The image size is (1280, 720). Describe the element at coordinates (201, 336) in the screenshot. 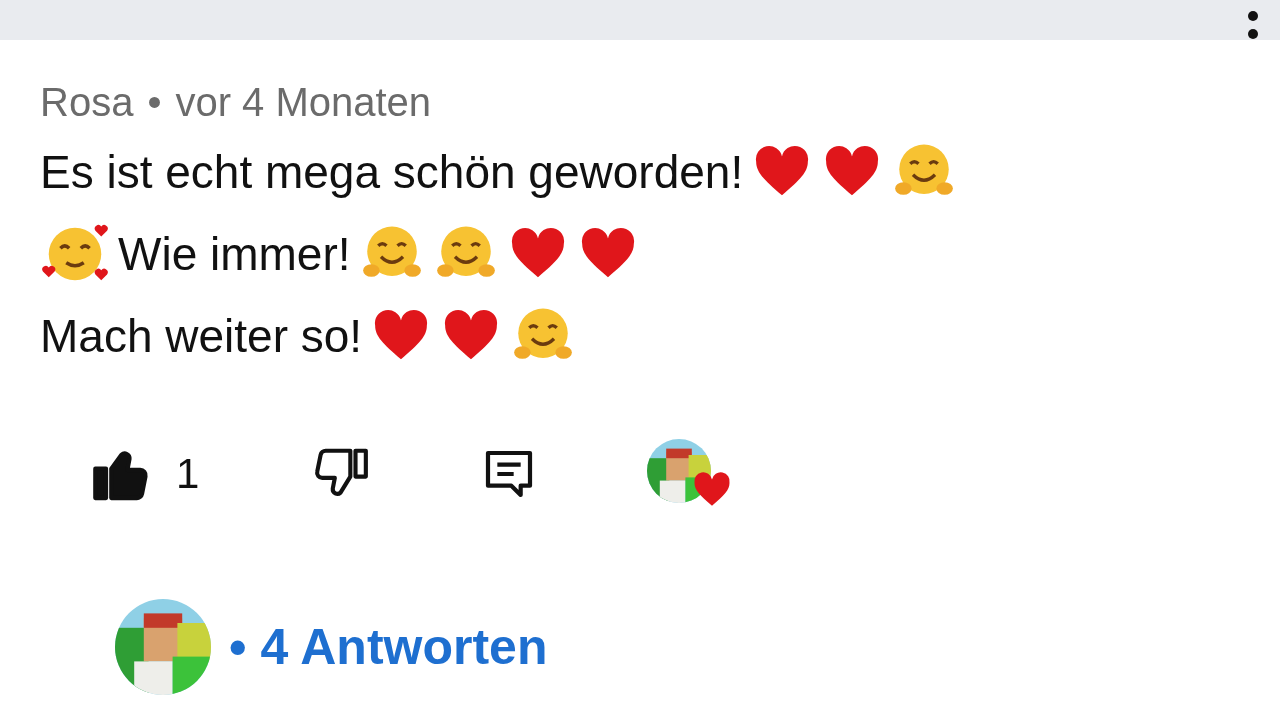

I see `comment-text: Mach weiter so!` at that location.